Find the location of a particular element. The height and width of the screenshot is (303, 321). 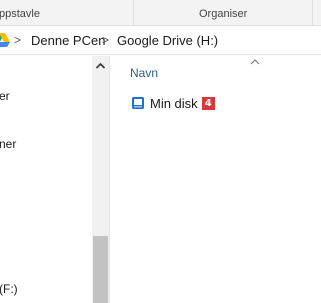

ribbon-group-clipboard: ppstavle is located at coordinates (67, 13).